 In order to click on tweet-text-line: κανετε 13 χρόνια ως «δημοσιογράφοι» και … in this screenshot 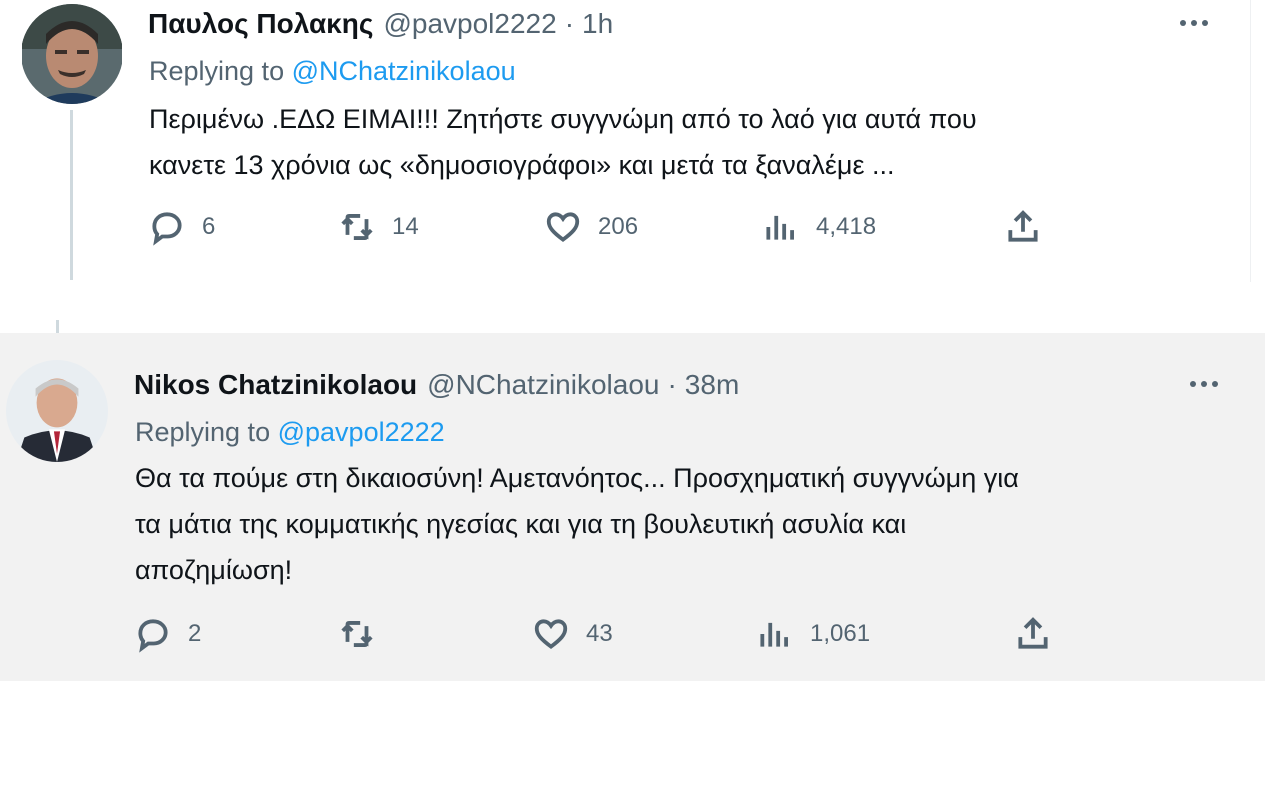, I will do `click(522, 165)`.